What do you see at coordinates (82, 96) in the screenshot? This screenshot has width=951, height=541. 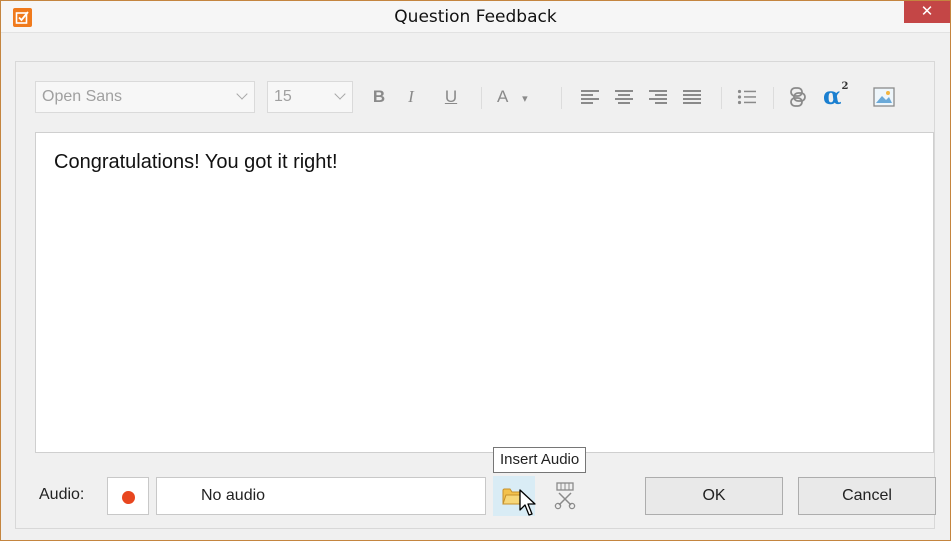 I see `font-family-value: Open Sans` at bounding box center [82, 96].